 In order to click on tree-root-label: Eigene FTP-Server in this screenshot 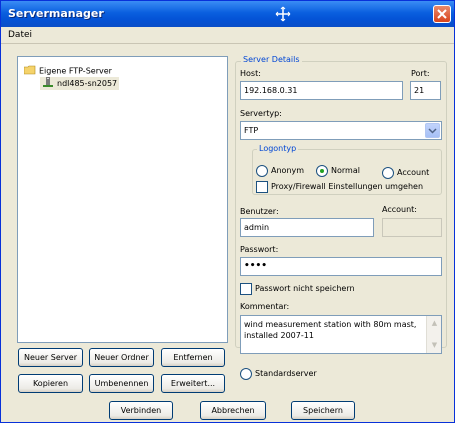, I will do `click(75, 71)`.